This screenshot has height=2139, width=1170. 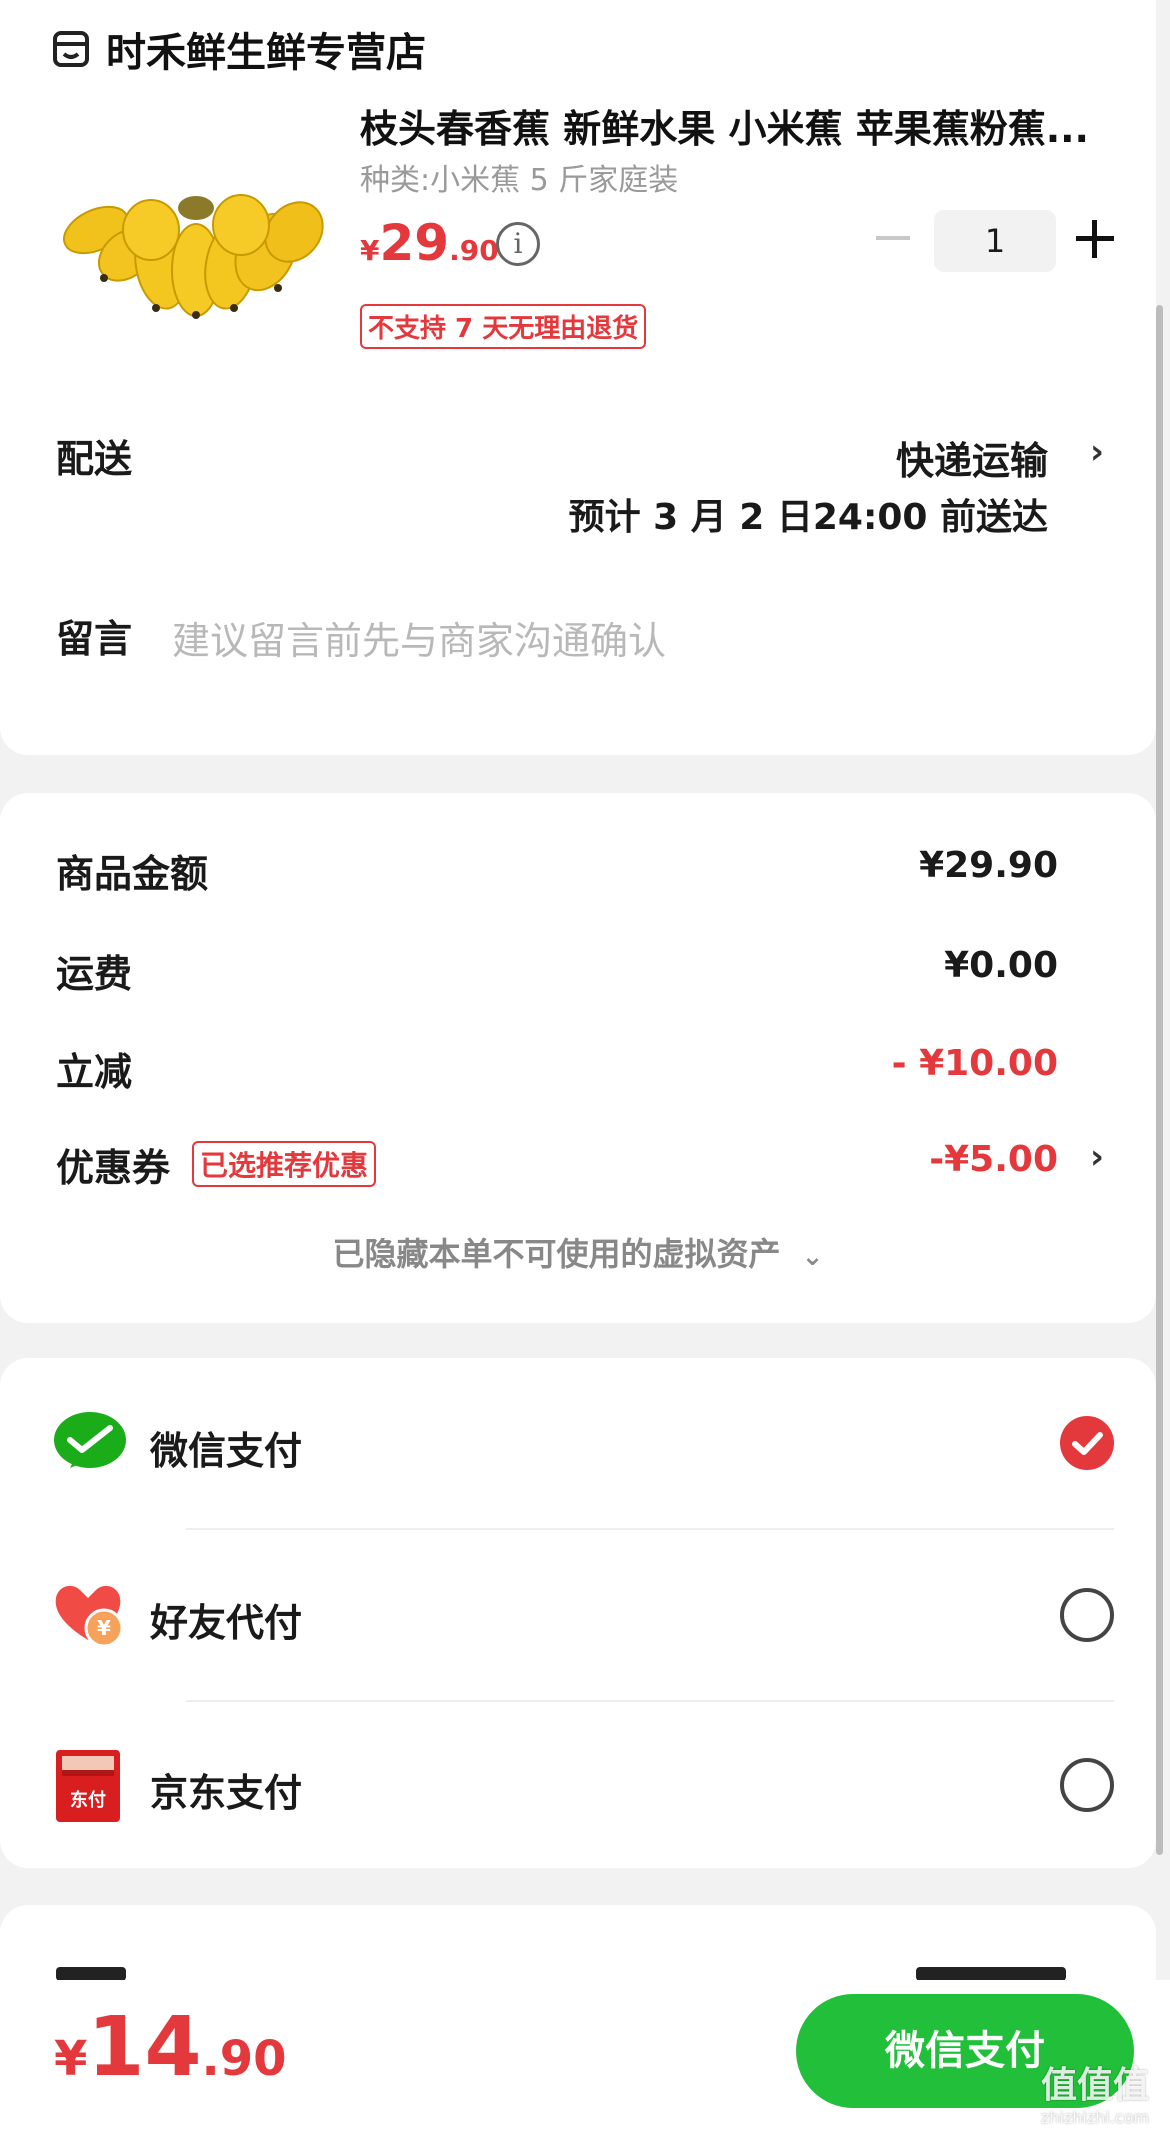 What do you see at coordinates (503, 326) in the screenshot?
I see `return-policy-badge: 不支持 7 天无理由退货` at bounding box center [503, 326].